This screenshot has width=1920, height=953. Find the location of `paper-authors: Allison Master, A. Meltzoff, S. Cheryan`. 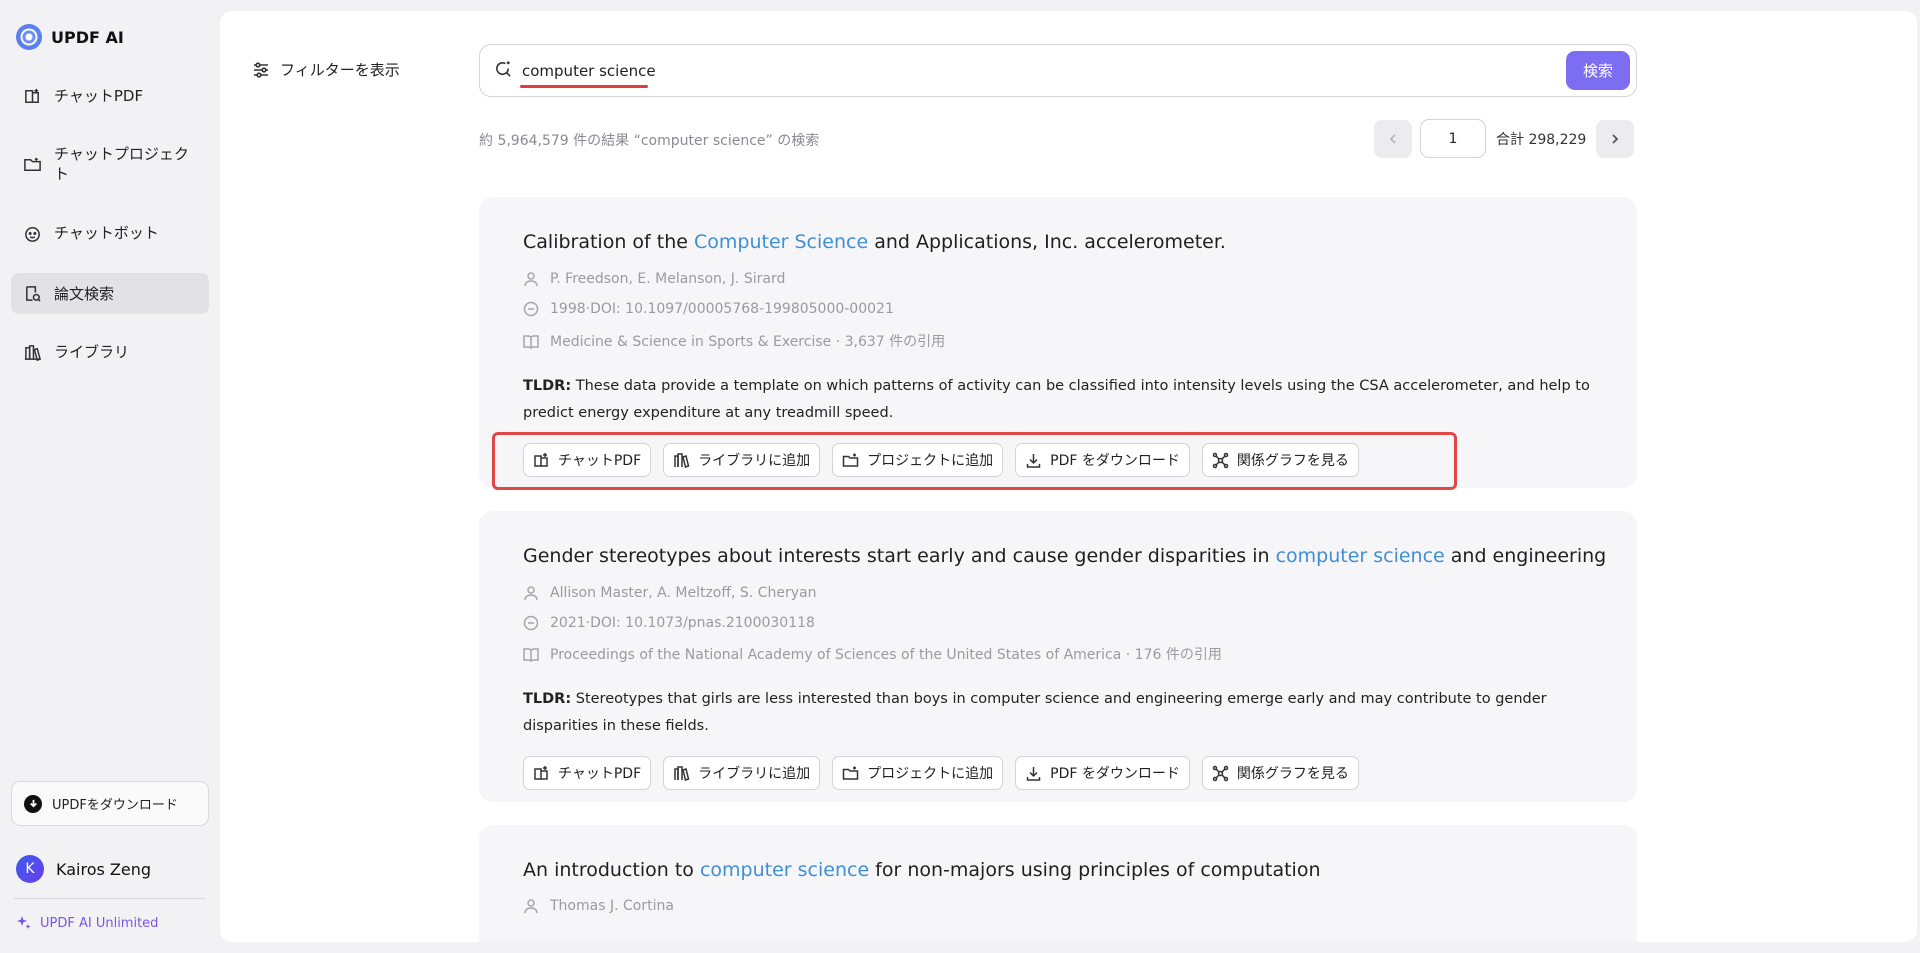

paper-authors: Allison Master, A. Meltzoff, S. Cheryan is located at coordinates (669, 593).